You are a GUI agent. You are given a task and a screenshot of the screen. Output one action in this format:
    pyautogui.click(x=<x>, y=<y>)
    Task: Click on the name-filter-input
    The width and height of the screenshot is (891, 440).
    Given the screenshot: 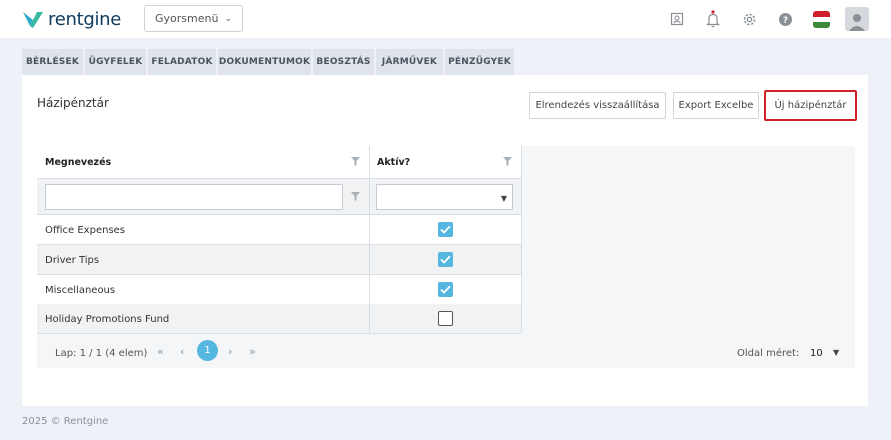 What is the action you would take?
    pyautogui.click(x=194, y=197)
    